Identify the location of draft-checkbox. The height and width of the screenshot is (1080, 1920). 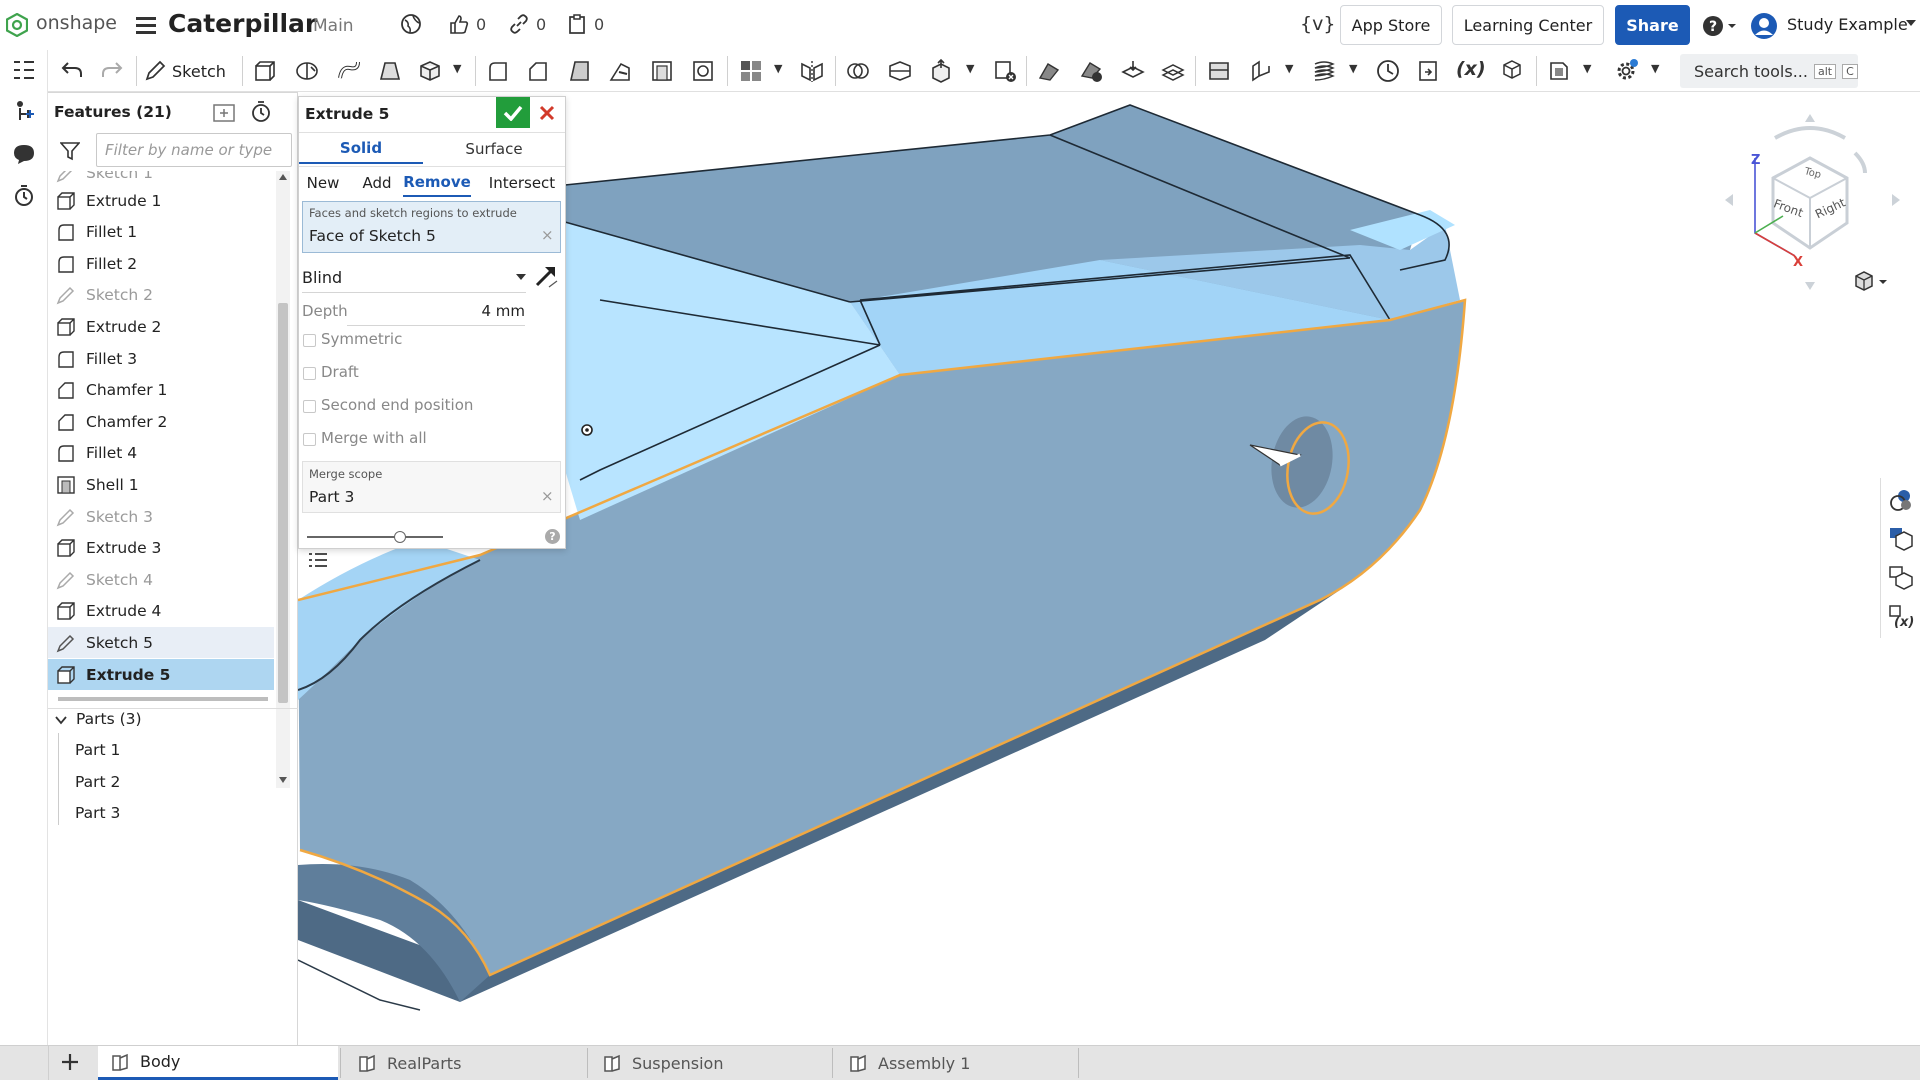
(309, 373).